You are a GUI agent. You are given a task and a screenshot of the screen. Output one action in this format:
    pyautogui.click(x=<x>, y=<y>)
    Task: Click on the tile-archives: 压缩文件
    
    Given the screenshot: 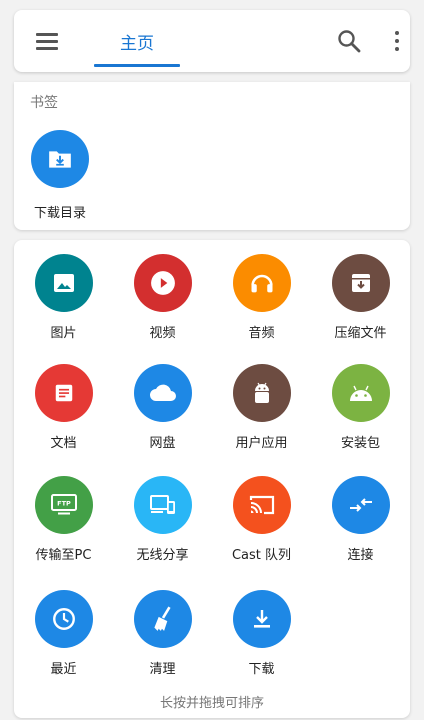 What is the action you would take?
    pyautogui.click(x=360, y=297)
    